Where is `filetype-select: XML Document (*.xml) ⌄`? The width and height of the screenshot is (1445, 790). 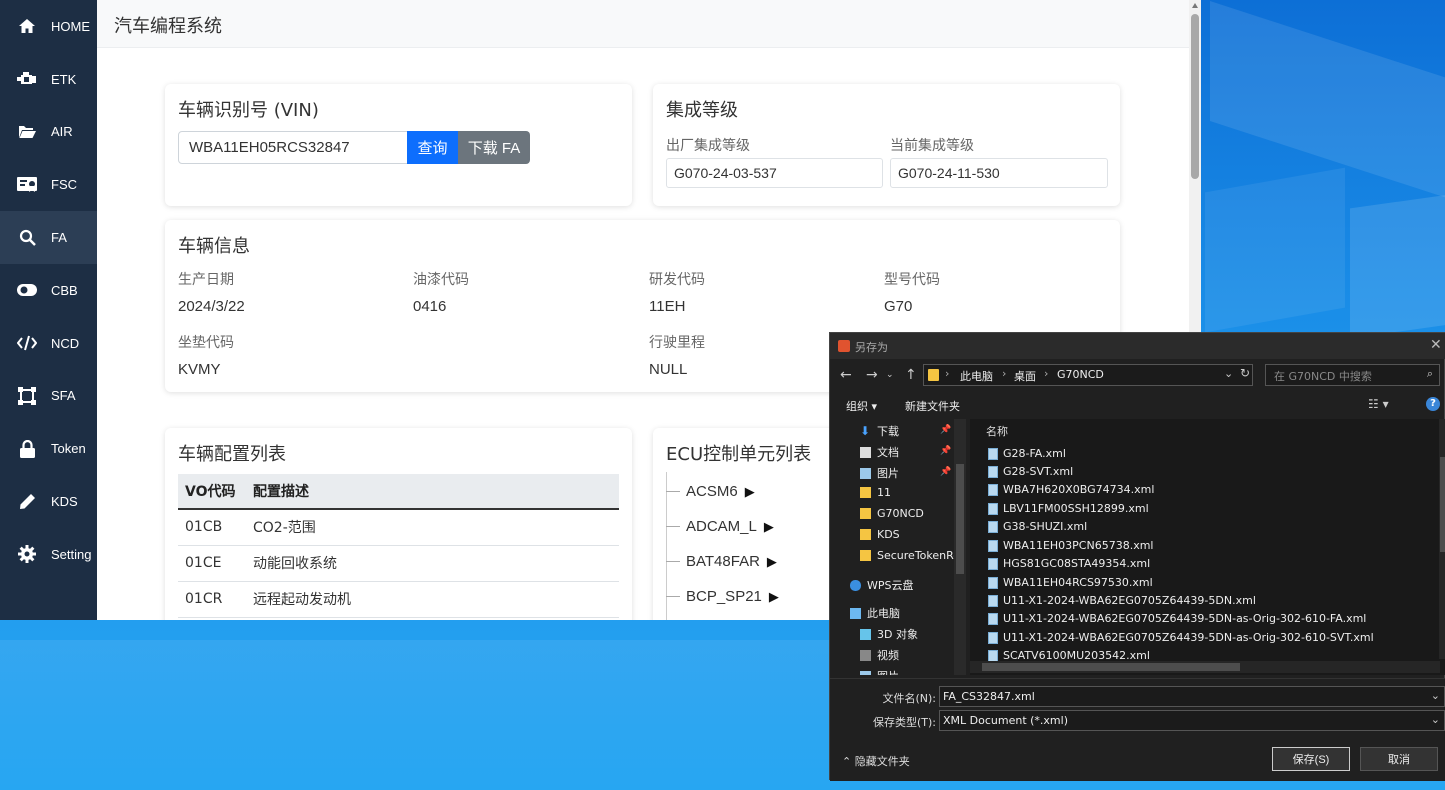
filetype-select: XML Document (*.xml) ⌄ is located at coordinates (1192, 720).